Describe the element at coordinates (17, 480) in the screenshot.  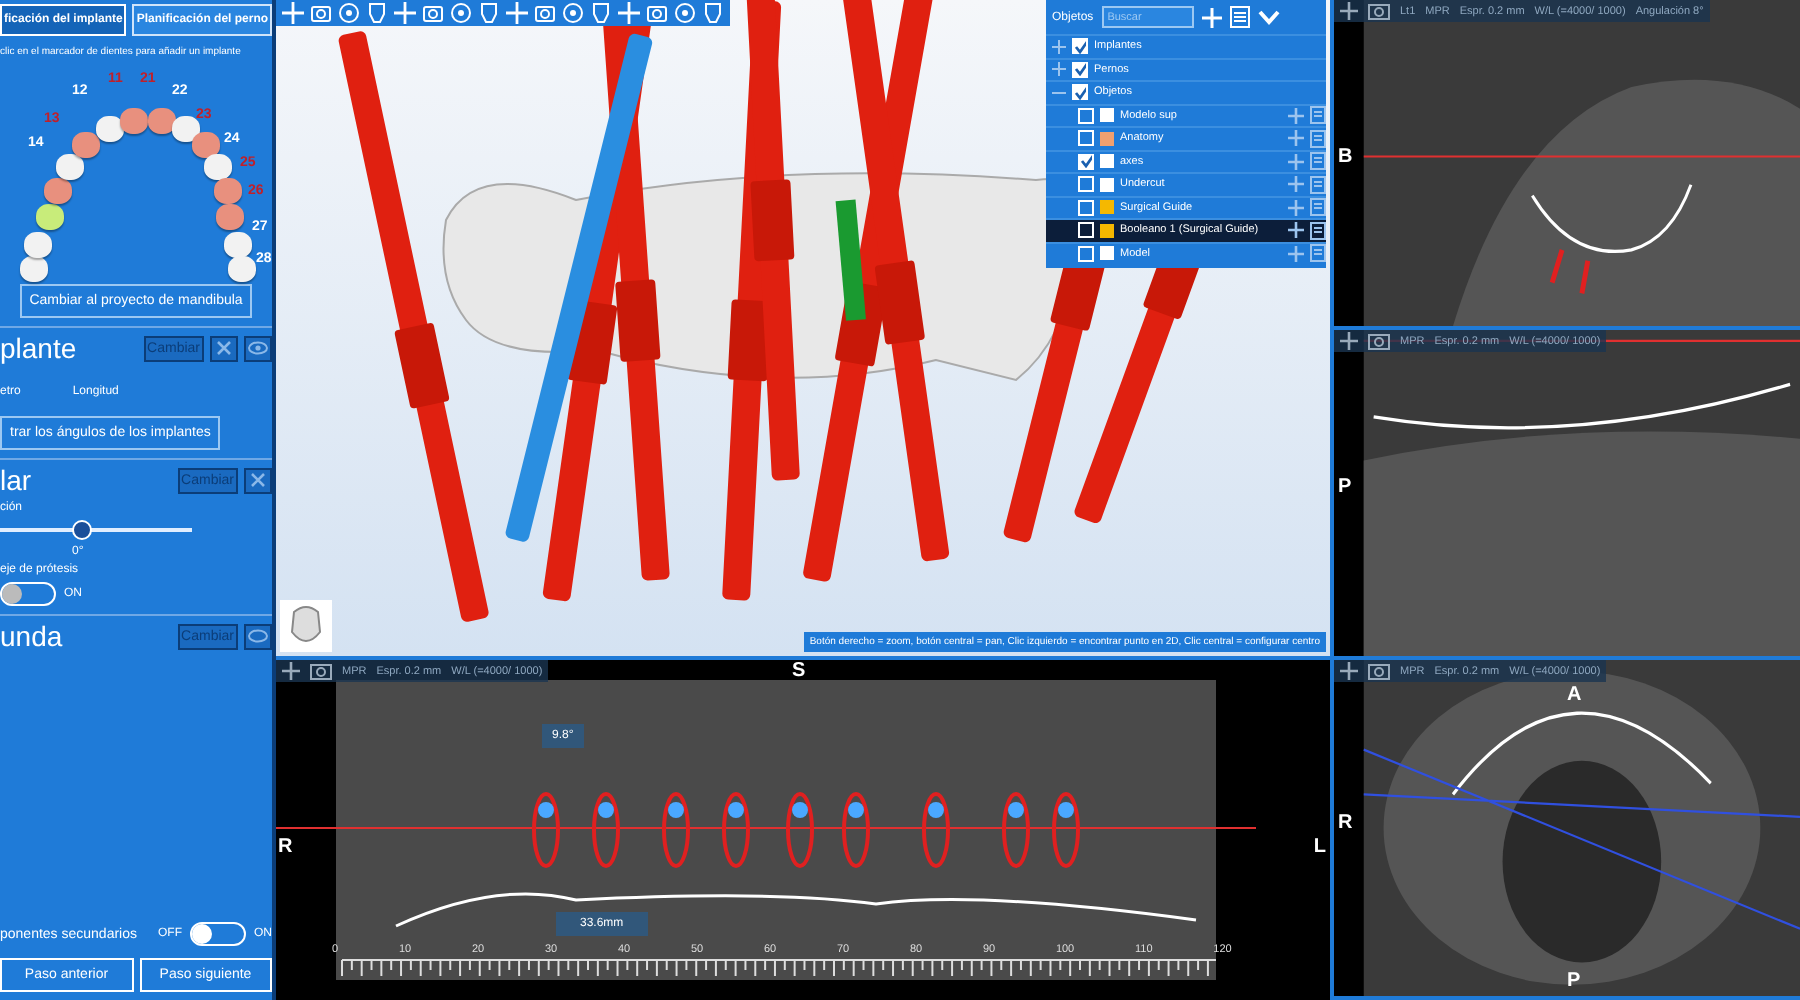
I see `section-title: lar` at that location.